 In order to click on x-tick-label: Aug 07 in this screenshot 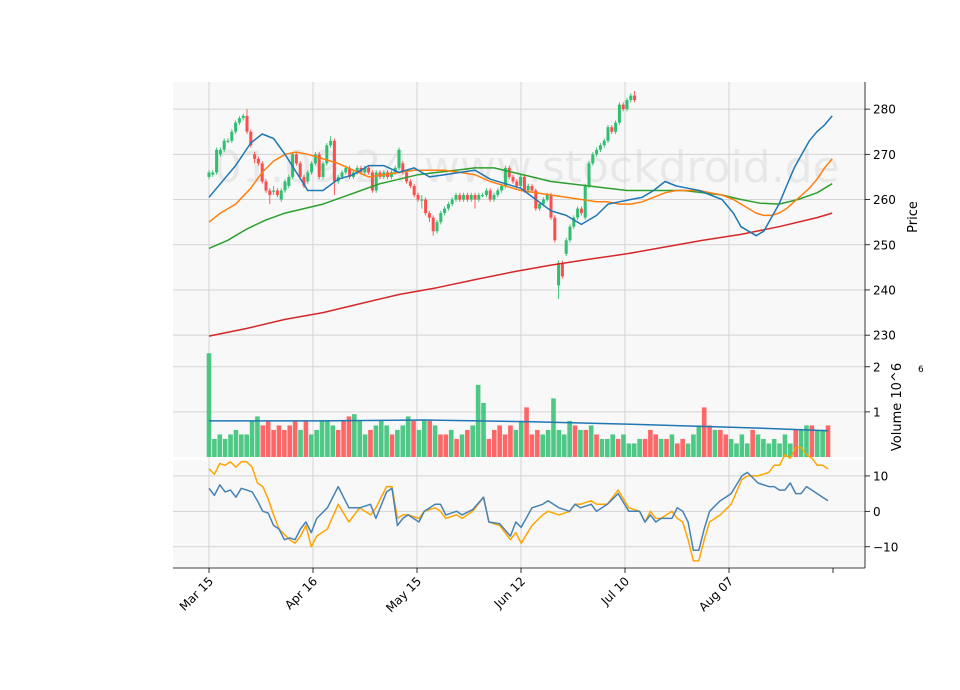, I will do `click(716, 594)`.